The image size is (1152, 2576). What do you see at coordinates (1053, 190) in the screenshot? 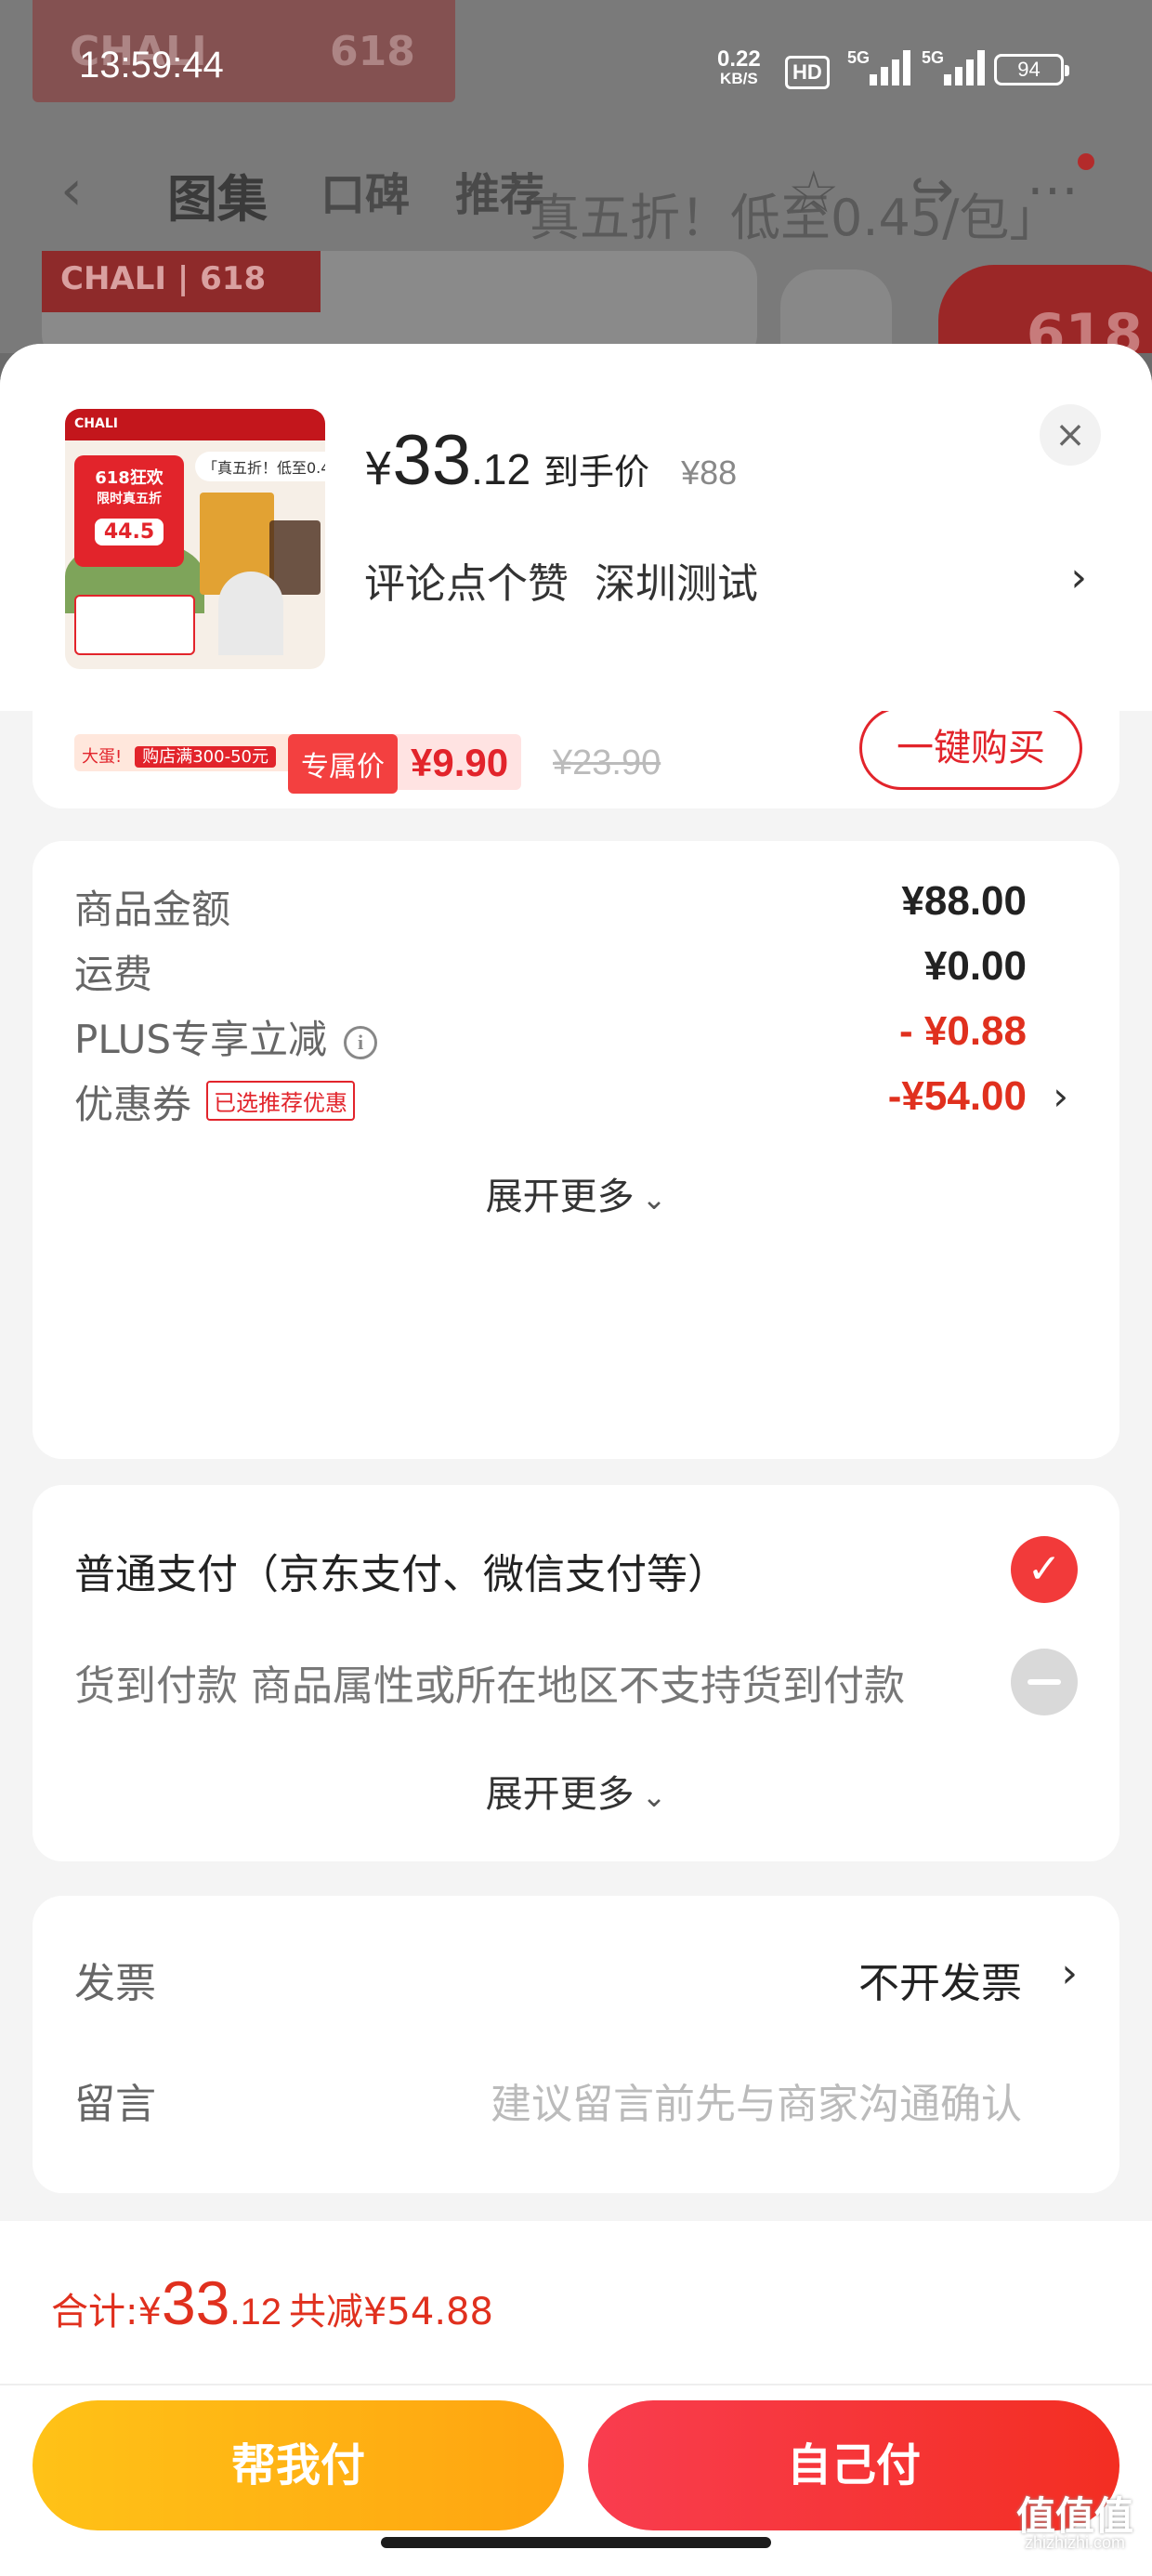
I see `more-icon: ⋯` at bounding box center [1053, 190].